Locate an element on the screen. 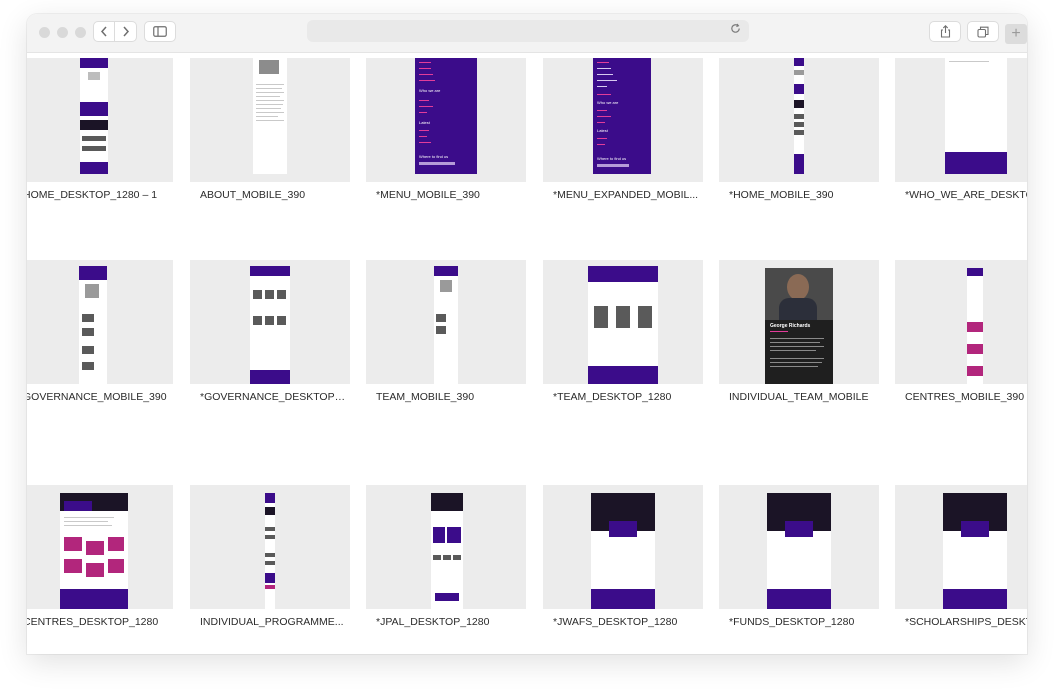 The image size is (1054, 692). frame-card: *JWAFS_DESKTOP_1280 is located at coordinates (623, 569).